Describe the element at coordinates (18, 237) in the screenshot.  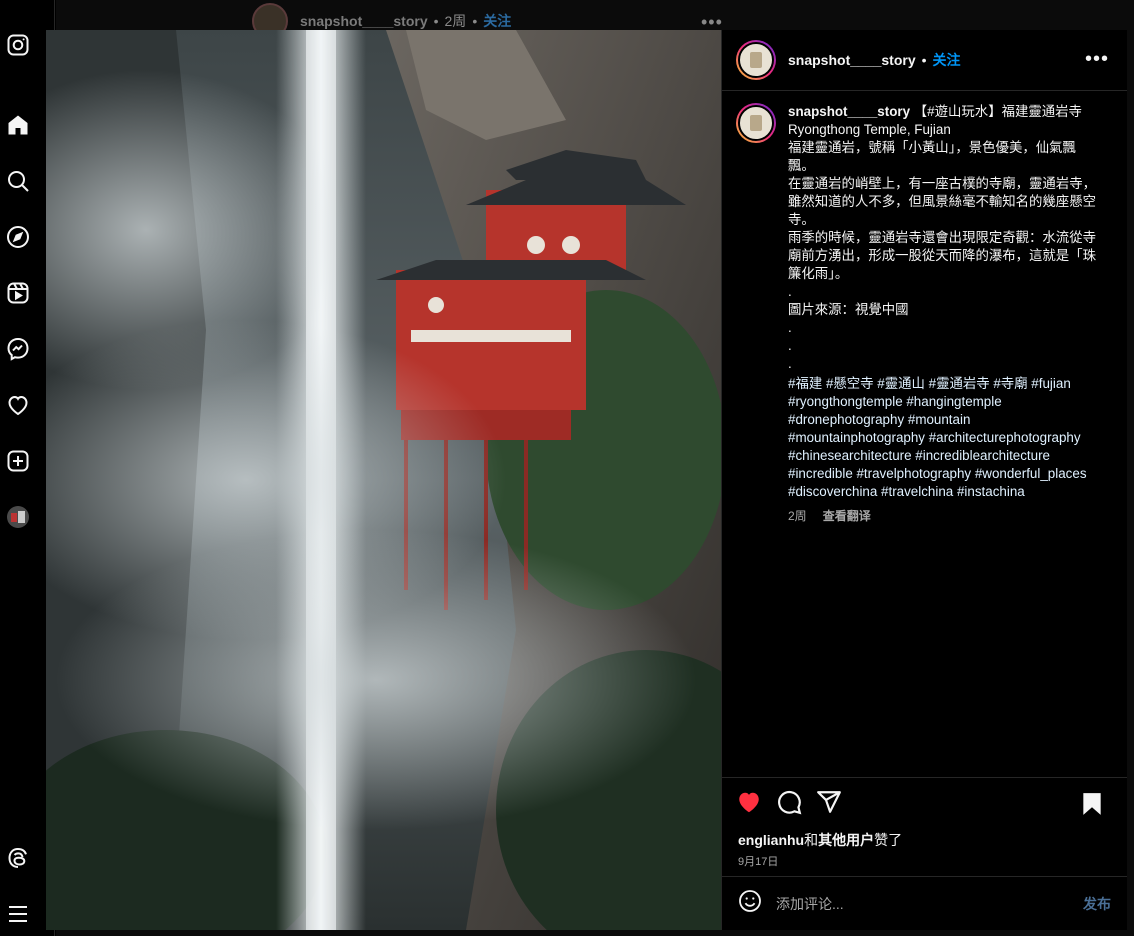
I see `explore-icon` at that location.